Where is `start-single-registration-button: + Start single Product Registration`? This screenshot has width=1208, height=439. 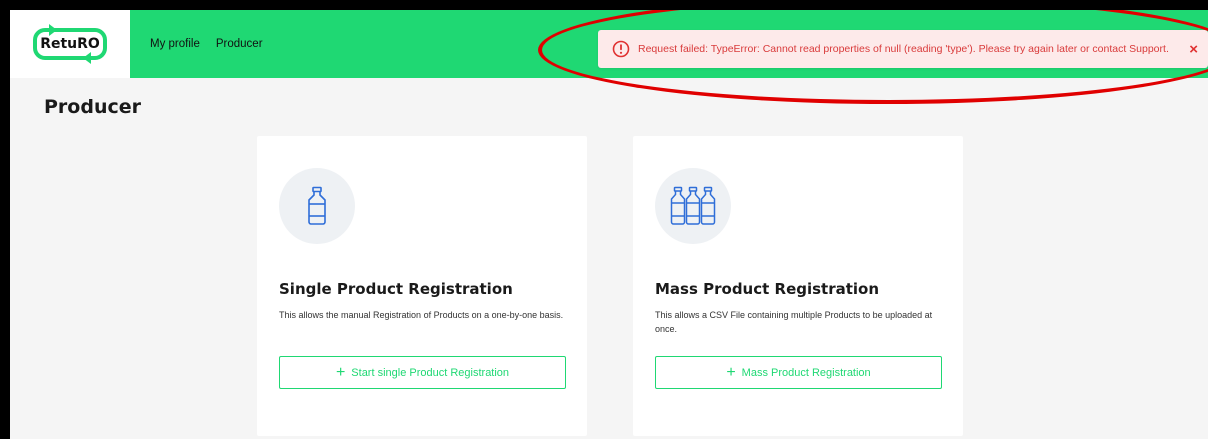 start-single-registration-button: + Start single Product Registration is located at coordinates (422, 372).